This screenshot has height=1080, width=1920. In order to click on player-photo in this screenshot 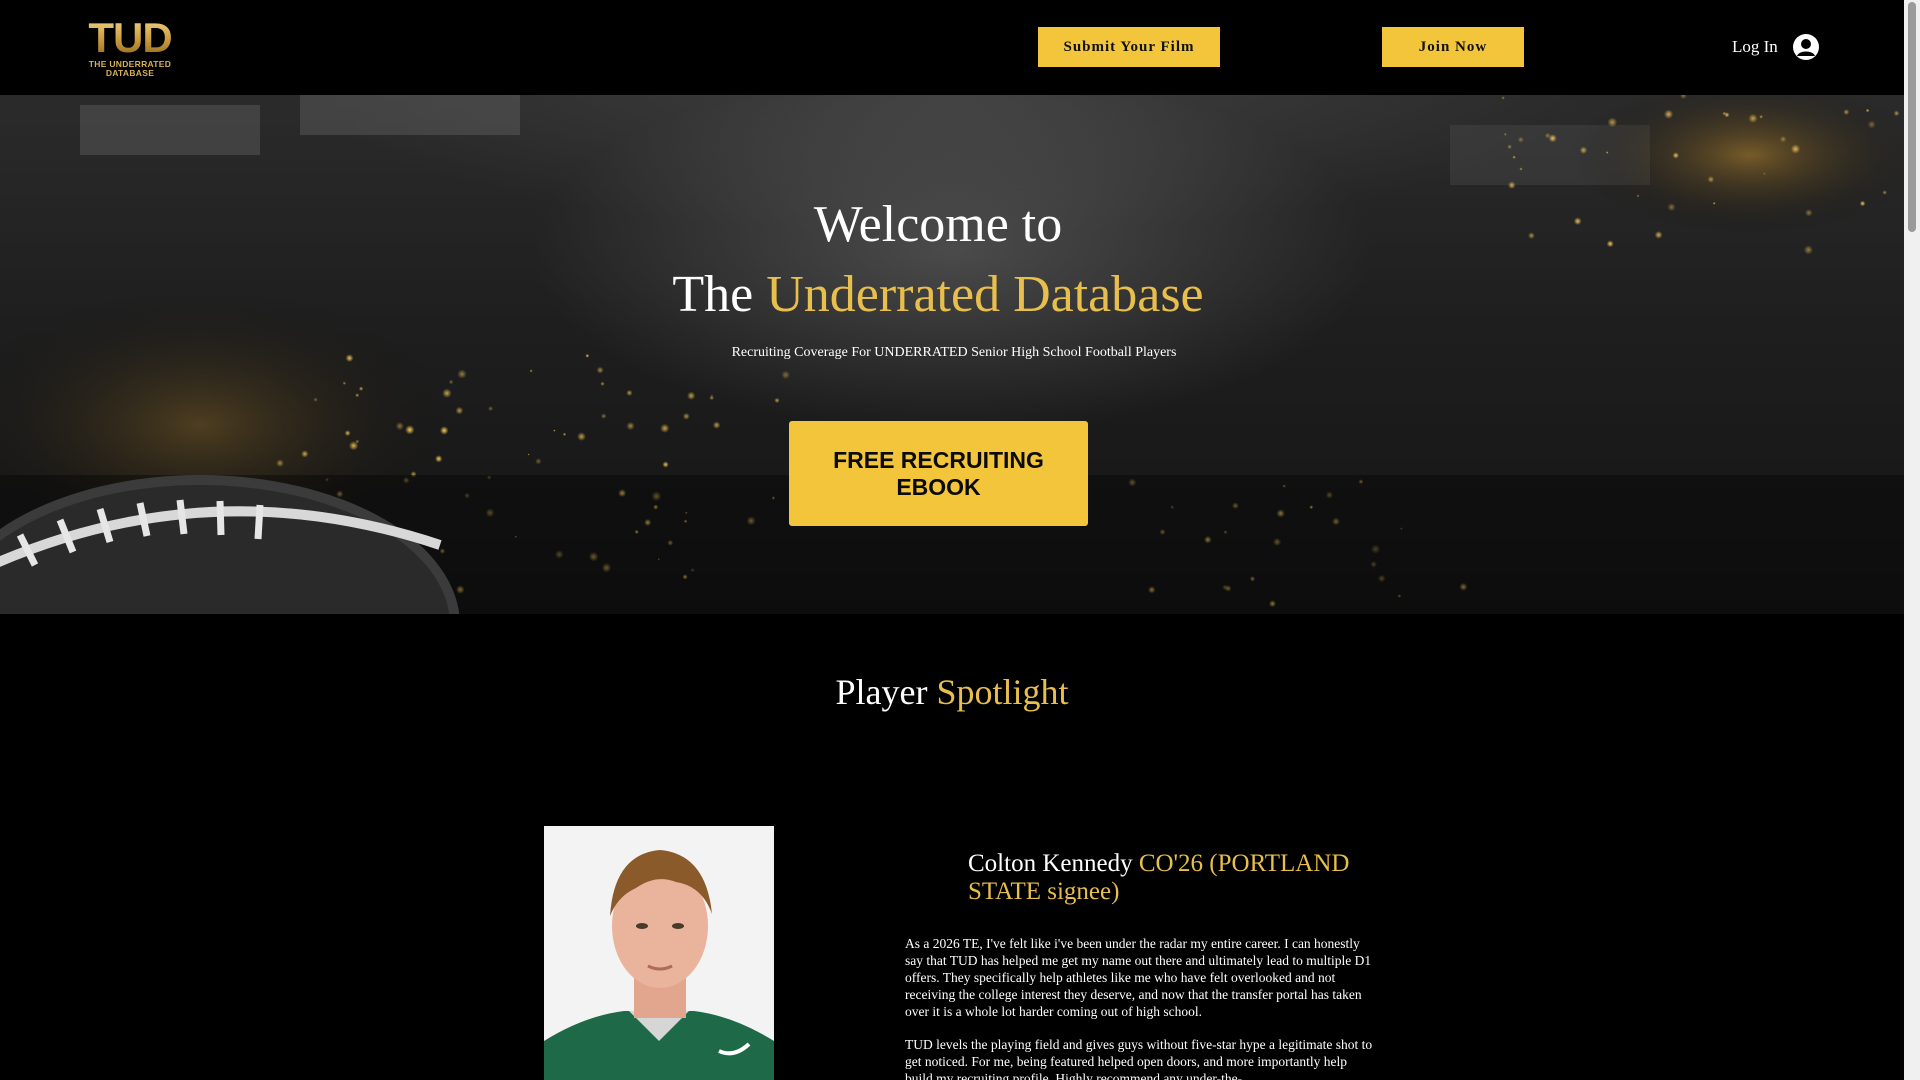, I will do `click(659, 953)`.